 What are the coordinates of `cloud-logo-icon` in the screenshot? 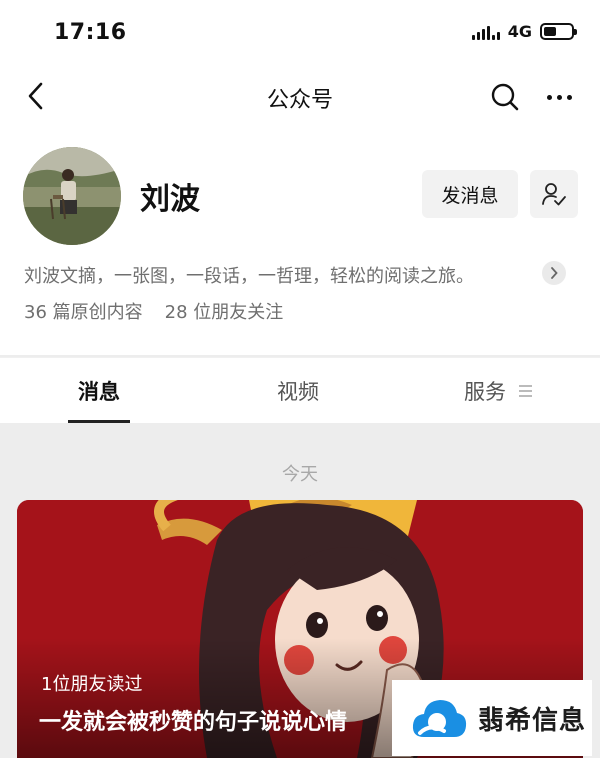 It's located at (439, 718).